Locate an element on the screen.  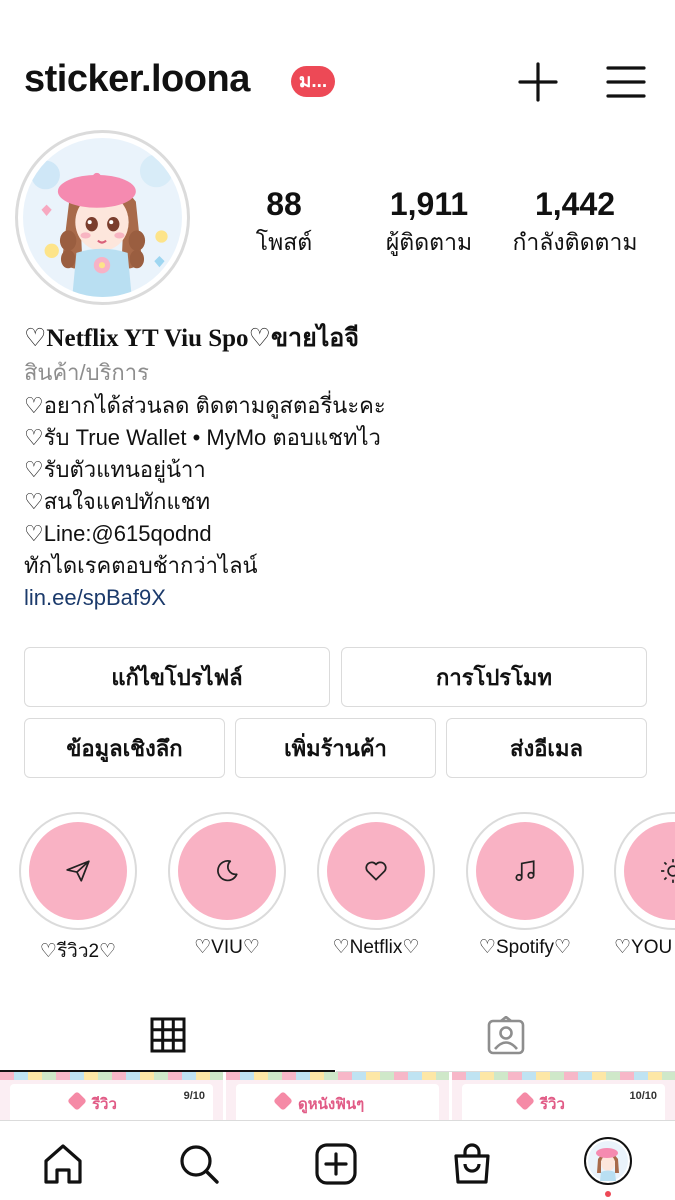
display-name: ♡Netflix YT Viu Spo♡ขายไอจี is located at coordinates (191, 338).